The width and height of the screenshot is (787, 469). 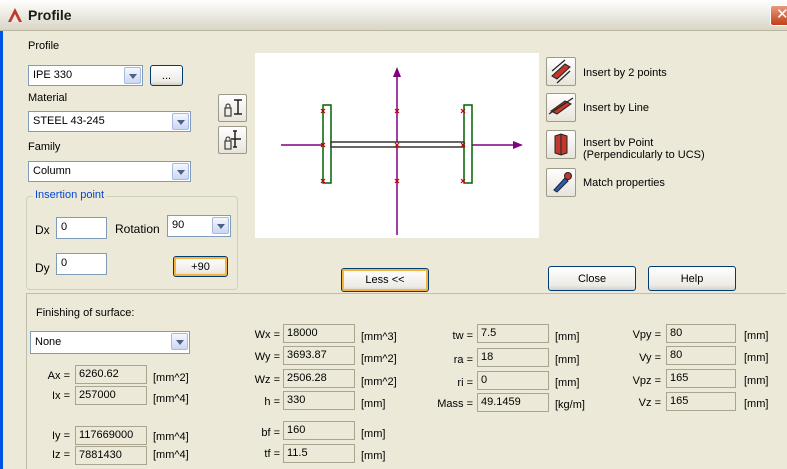 I want to click on prop-label: tf =, so click(x=272, y=454).